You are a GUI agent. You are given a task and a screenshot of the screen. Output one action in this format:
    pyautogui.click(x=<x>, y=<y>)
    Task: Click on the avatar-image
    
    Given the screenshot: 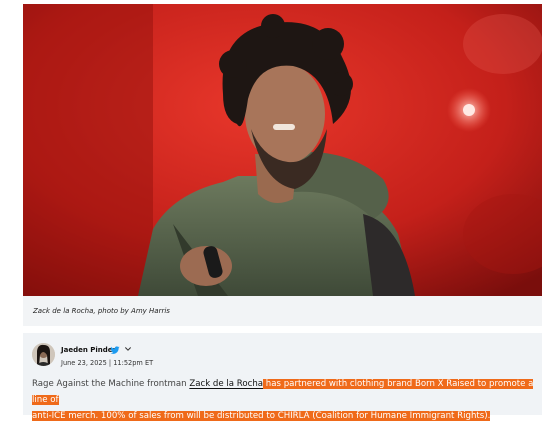 What is the action you would take?
    pyautogui.click(x=43, y=354)
    